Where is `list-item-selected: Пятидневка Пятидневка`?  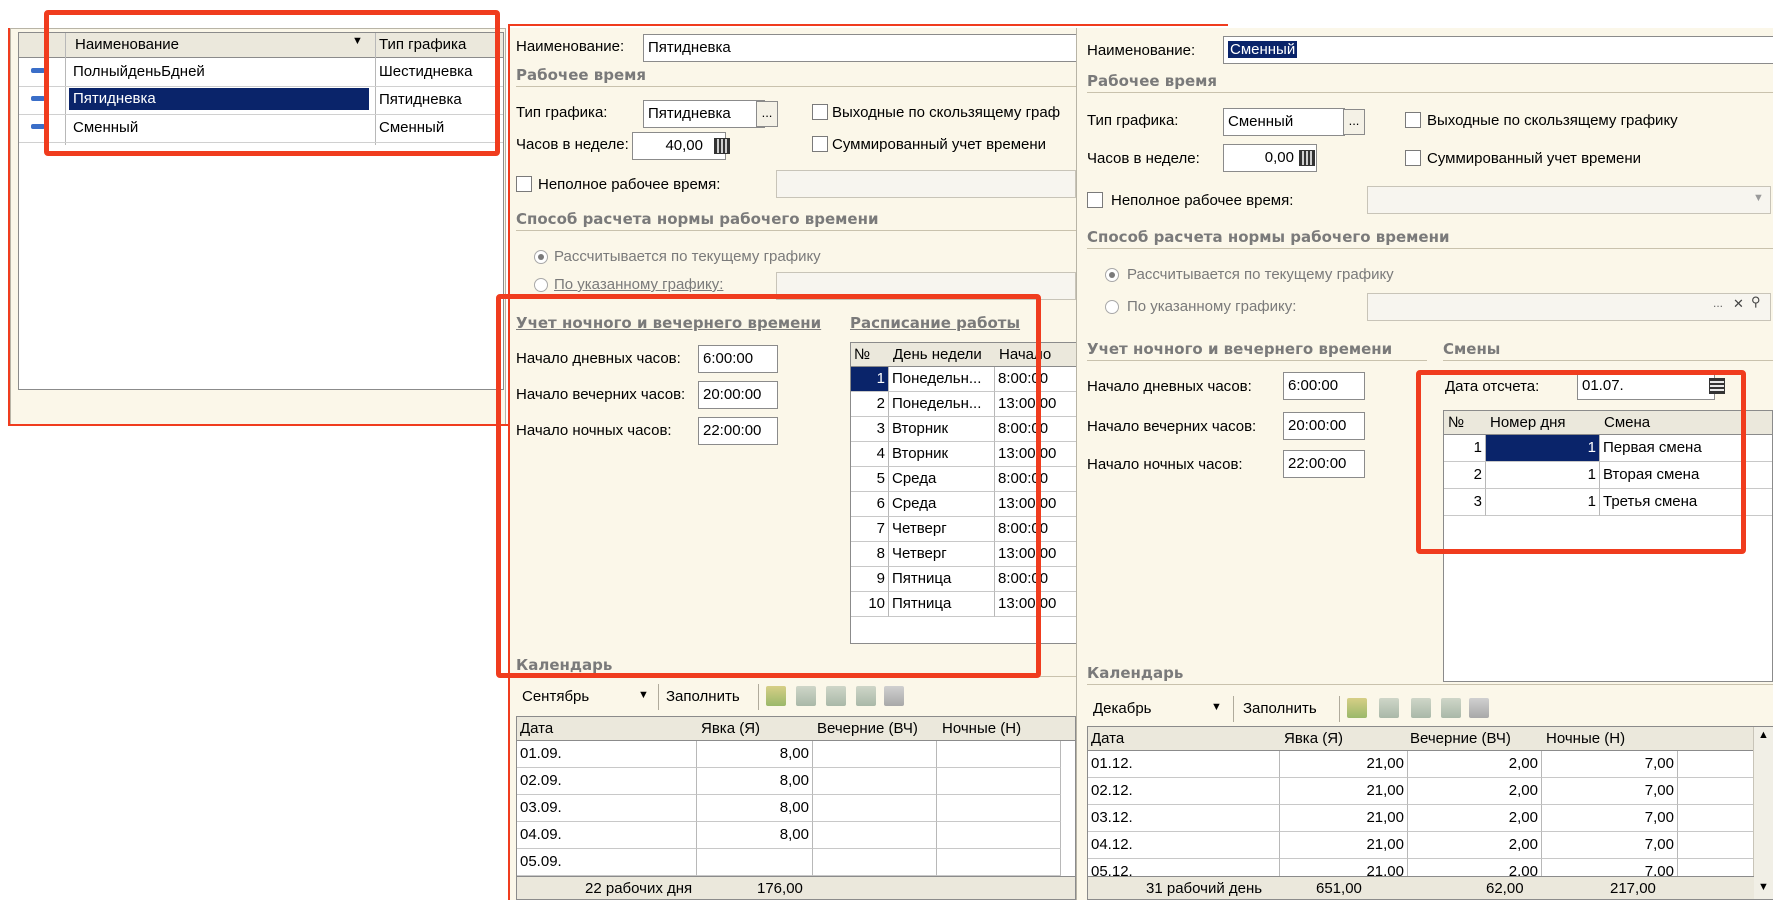 list-item-selected: Пятидневка Пятидневка is located at coordinates (261, 100).